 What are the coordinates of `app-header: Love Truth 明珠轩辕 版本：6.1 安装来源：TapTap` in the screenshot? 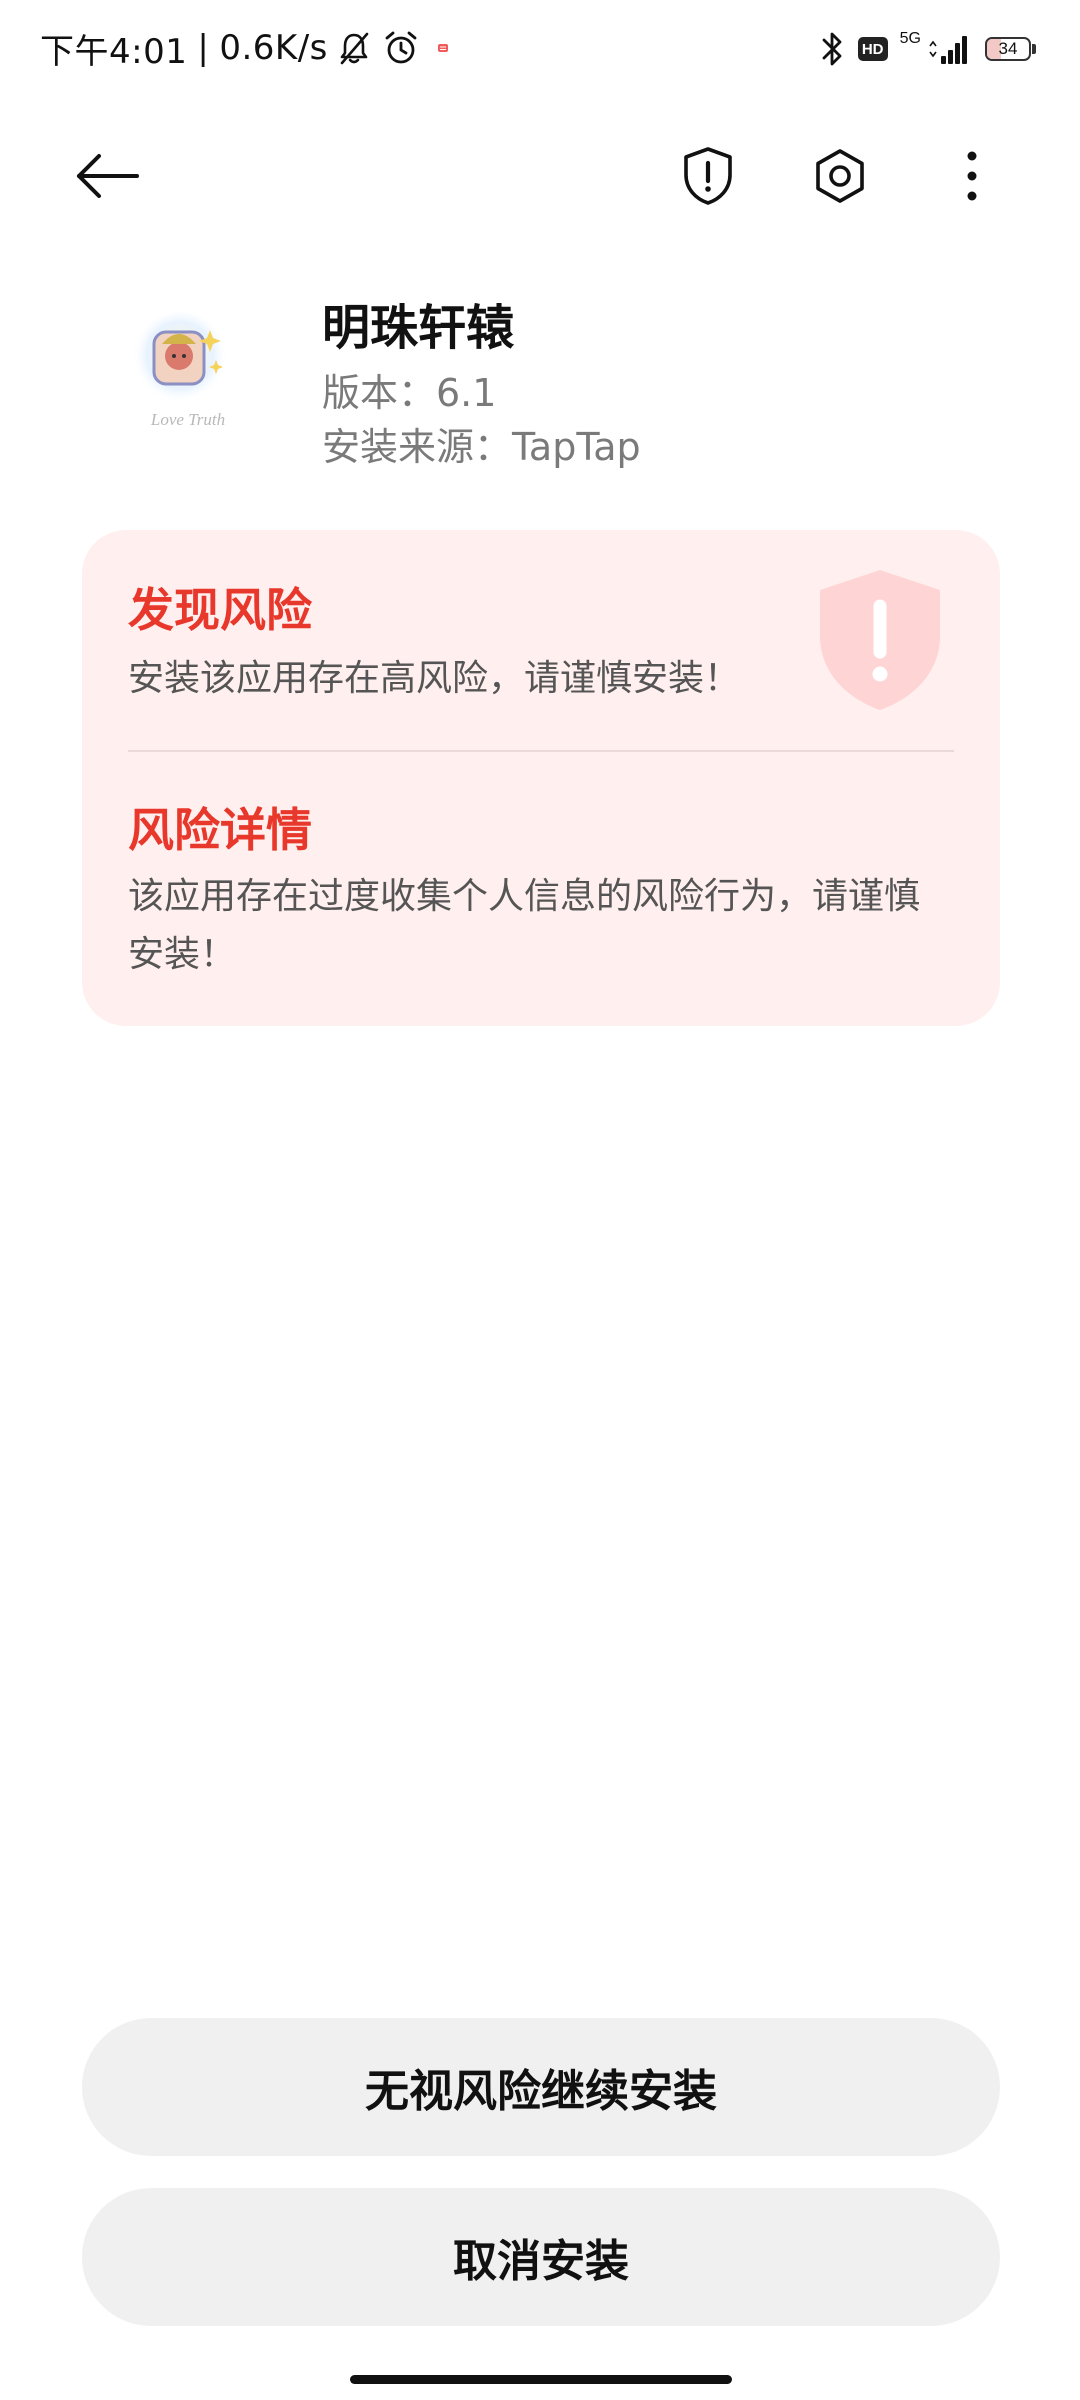 It's located at (540, 370).